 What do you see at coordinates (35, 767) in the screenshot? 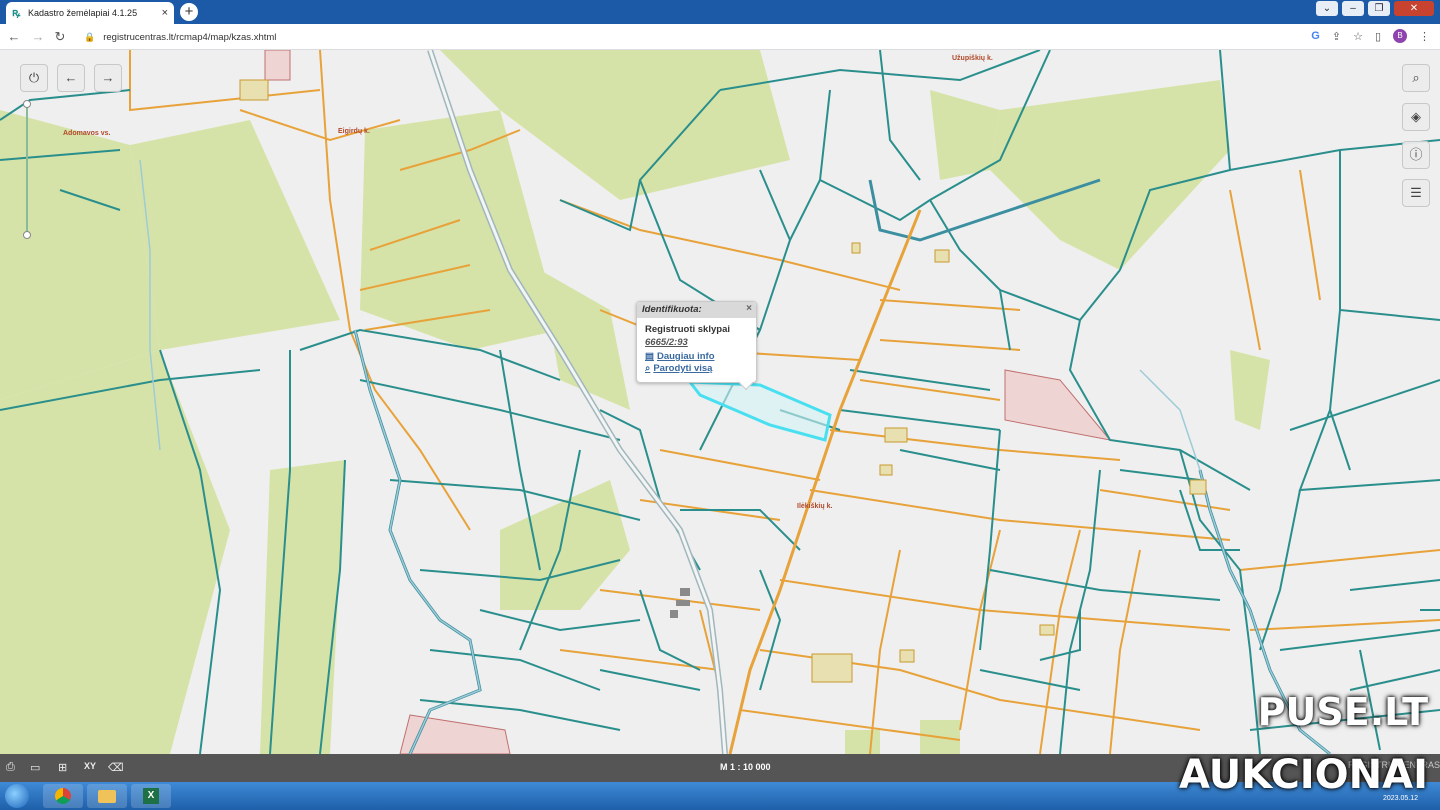
I see `measure-icon: ▭` at bounding box center [35, 767].